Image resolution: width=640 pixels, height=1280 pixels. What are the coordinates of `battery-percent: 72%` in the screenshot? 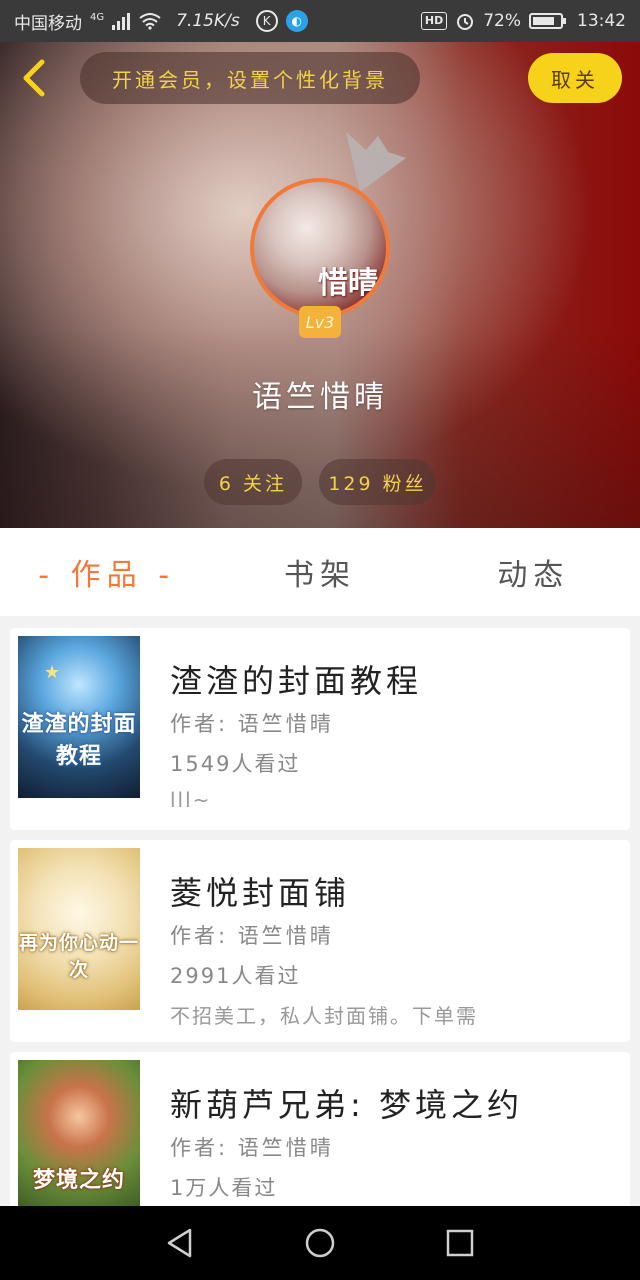 It's located at (502, 21).